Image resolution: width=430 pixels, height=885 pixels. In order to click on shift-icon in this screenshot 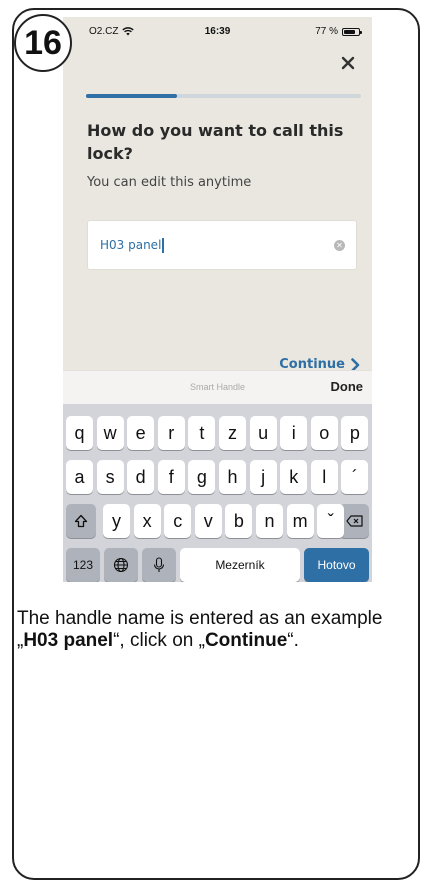, I will do `click(81, 521)`.